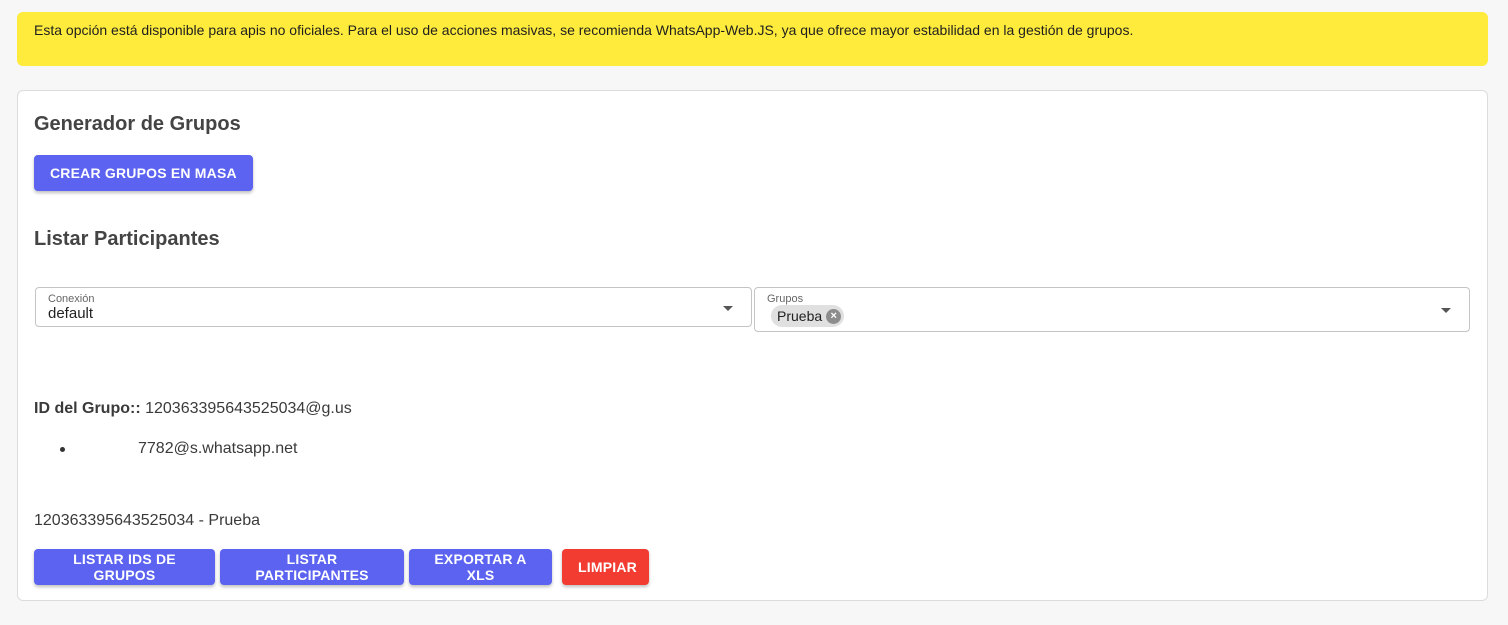 Image resolution: width=1508 pixels, height=625 pixels. What do you see at coordinates (605, 567) in the screenshot?
I see `clear-button: Limpiar` at bounding box center [605, 567].